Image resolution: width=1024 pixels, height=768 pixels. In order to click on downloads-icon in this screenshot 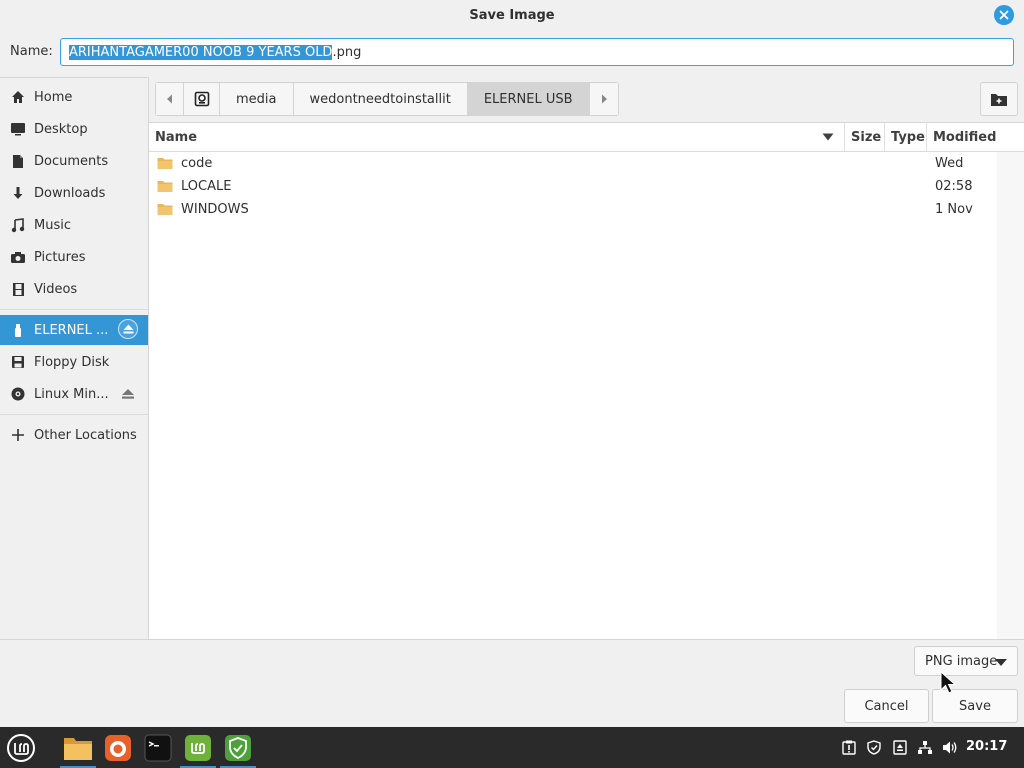, I will do `click(18, 193)`.